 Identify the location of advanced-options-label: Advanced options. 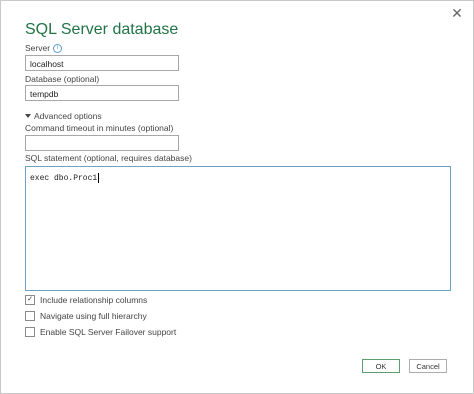
(68, 116).